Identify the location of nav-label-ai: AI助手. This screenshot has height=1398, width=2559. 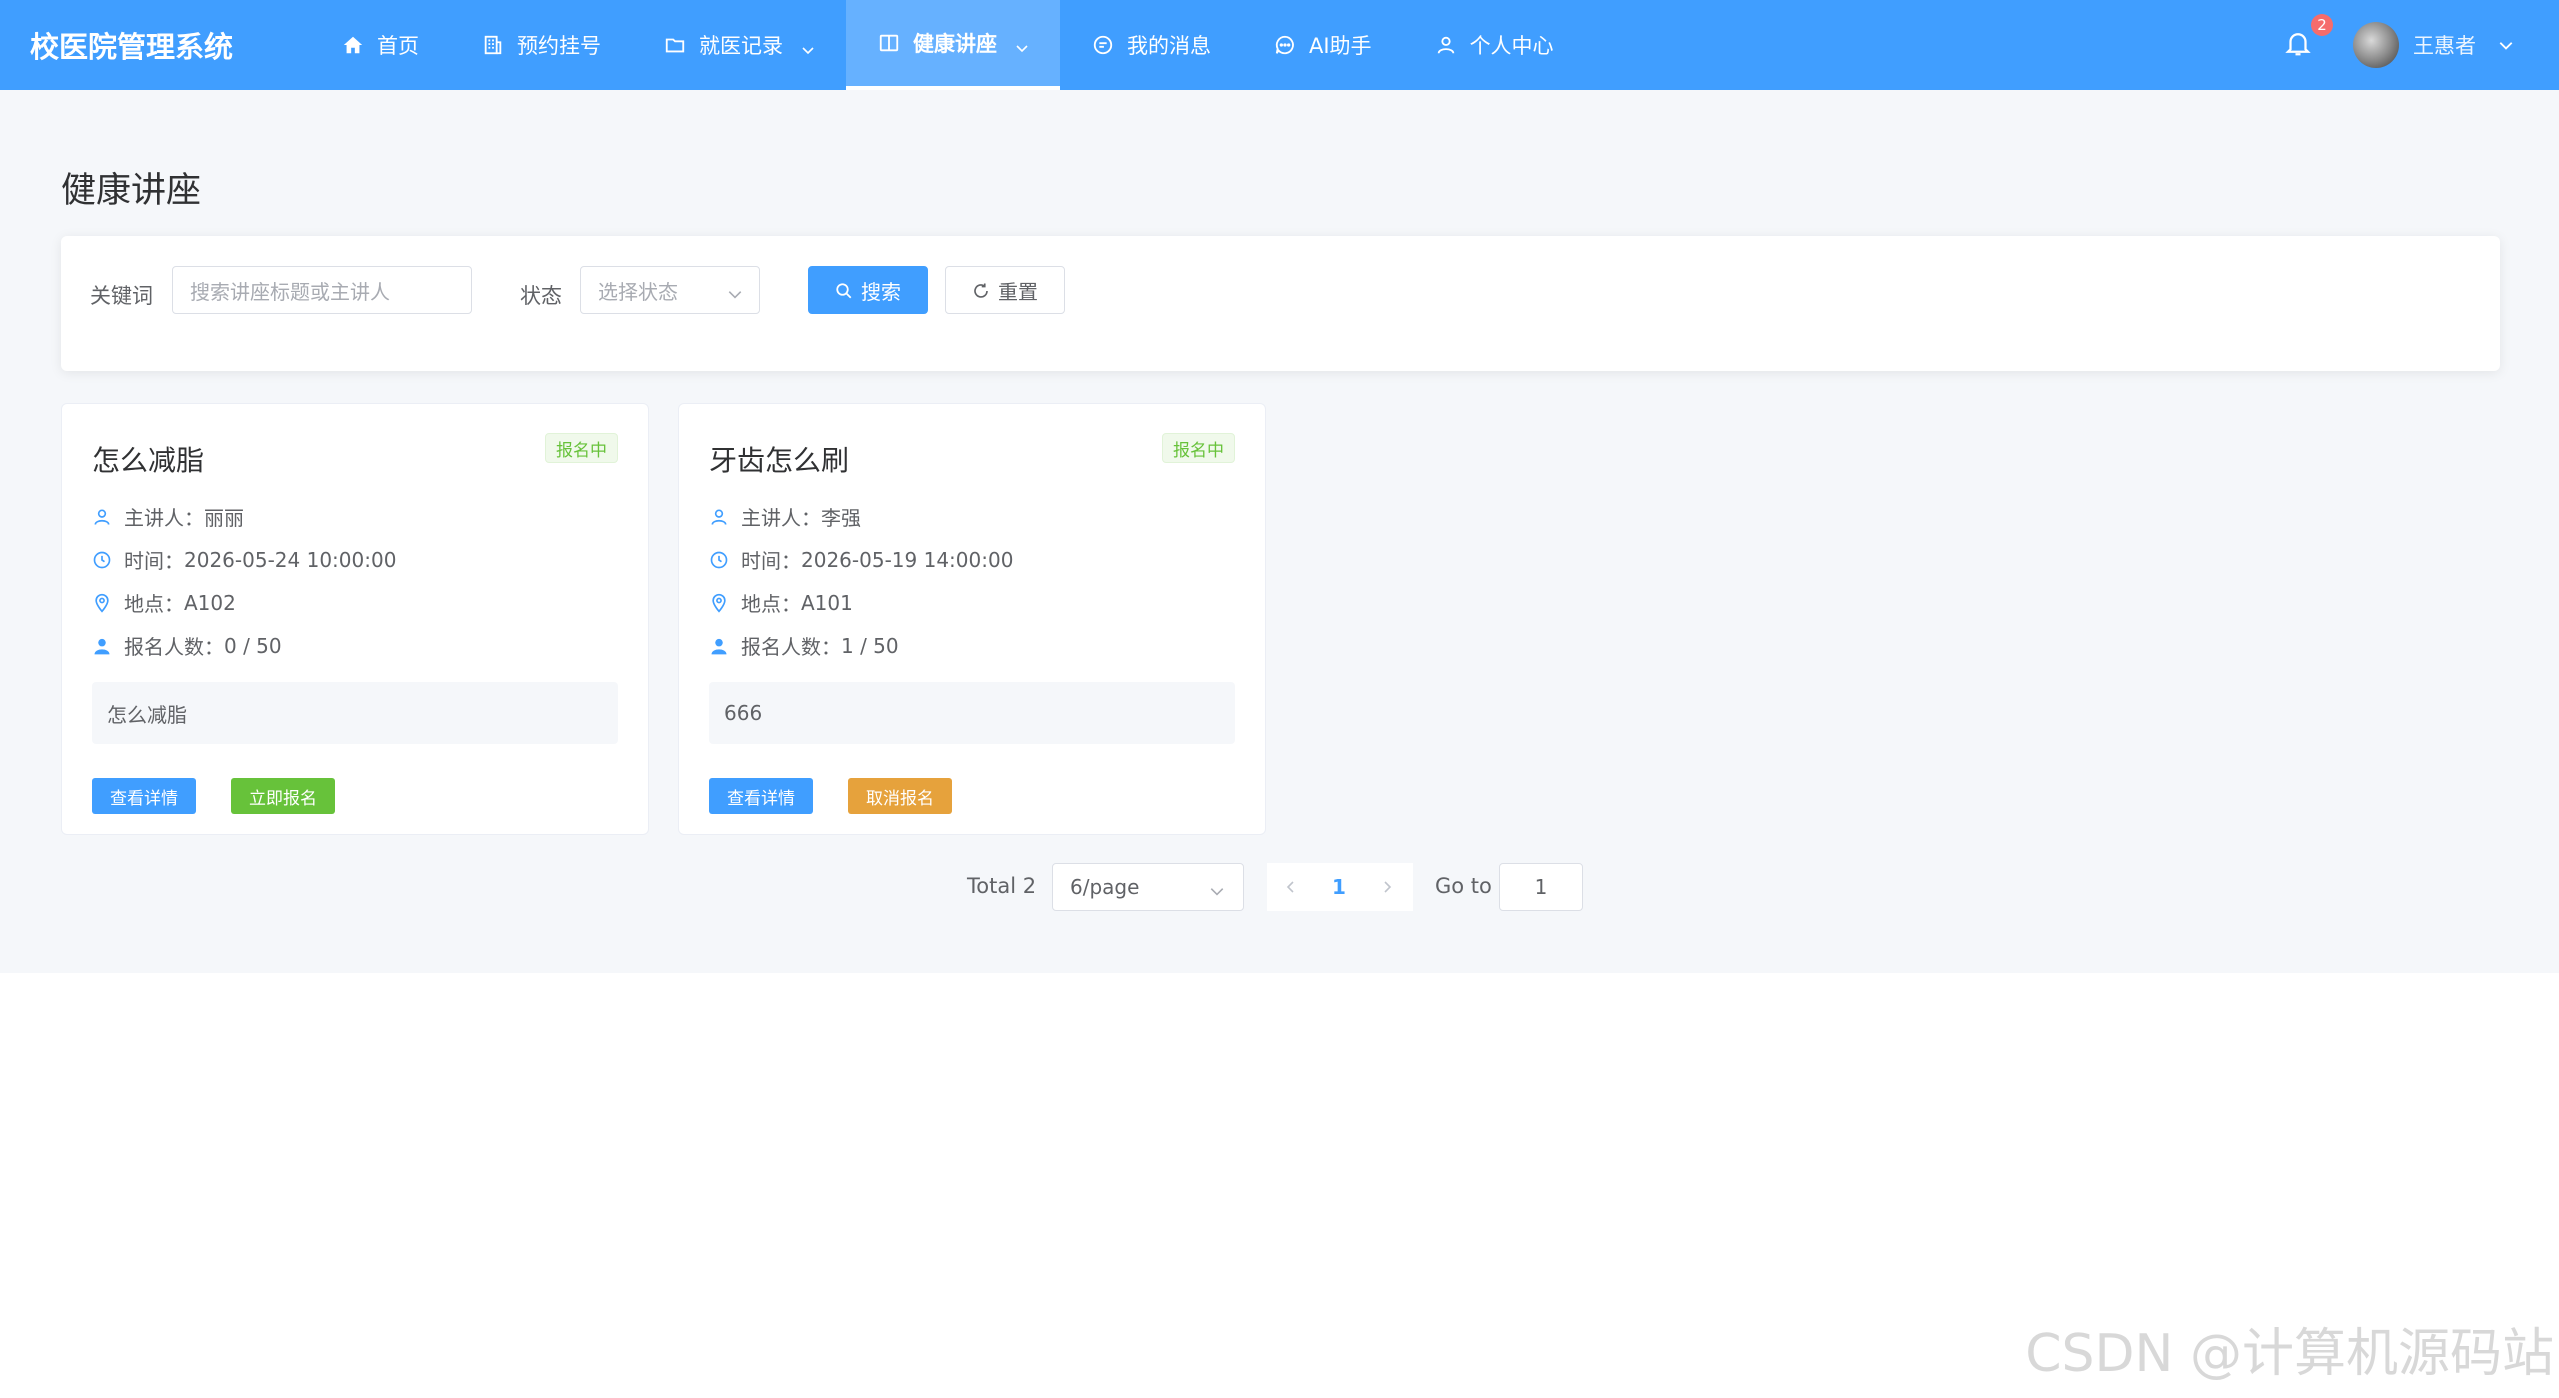
(1340, 46).